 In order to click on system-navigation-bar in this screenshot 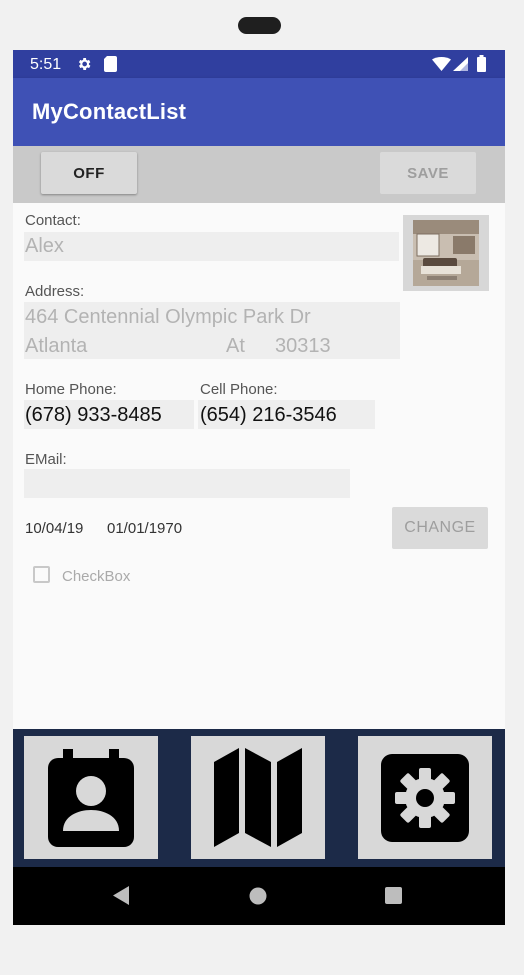, I will do `click(259, 896)`.